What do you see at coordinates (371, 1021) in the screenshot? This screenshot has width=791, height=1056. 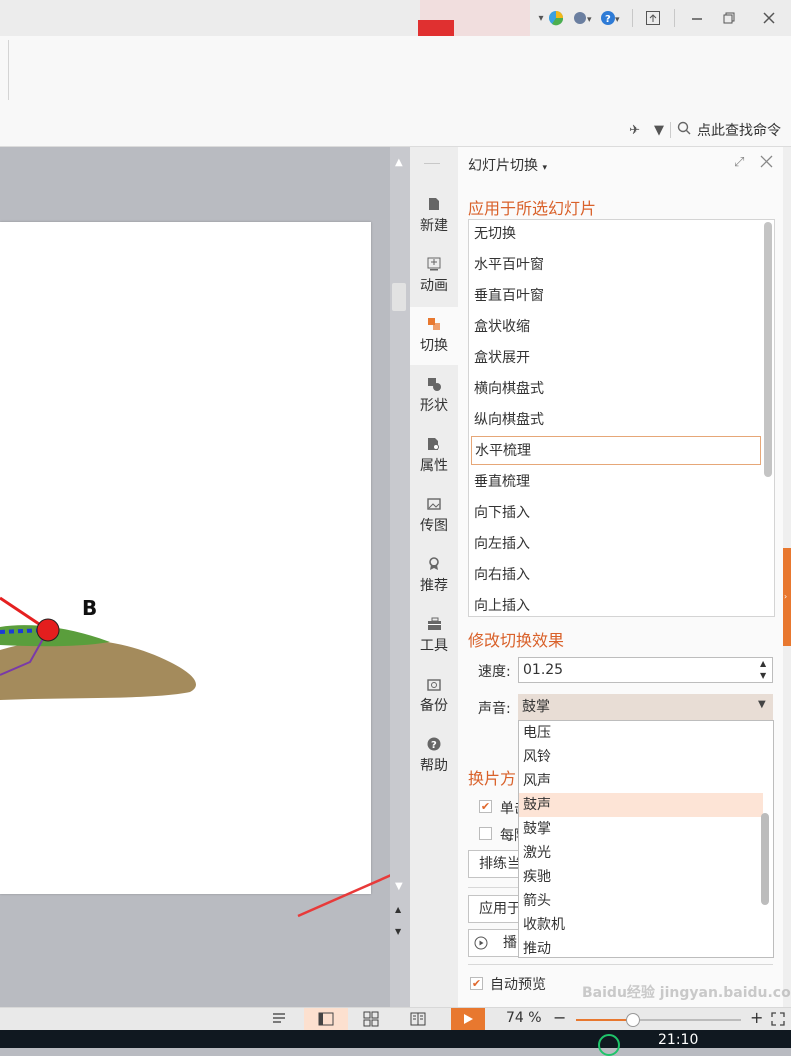 I see `slide-sorter-icon` at bounding box center [371, 1021].